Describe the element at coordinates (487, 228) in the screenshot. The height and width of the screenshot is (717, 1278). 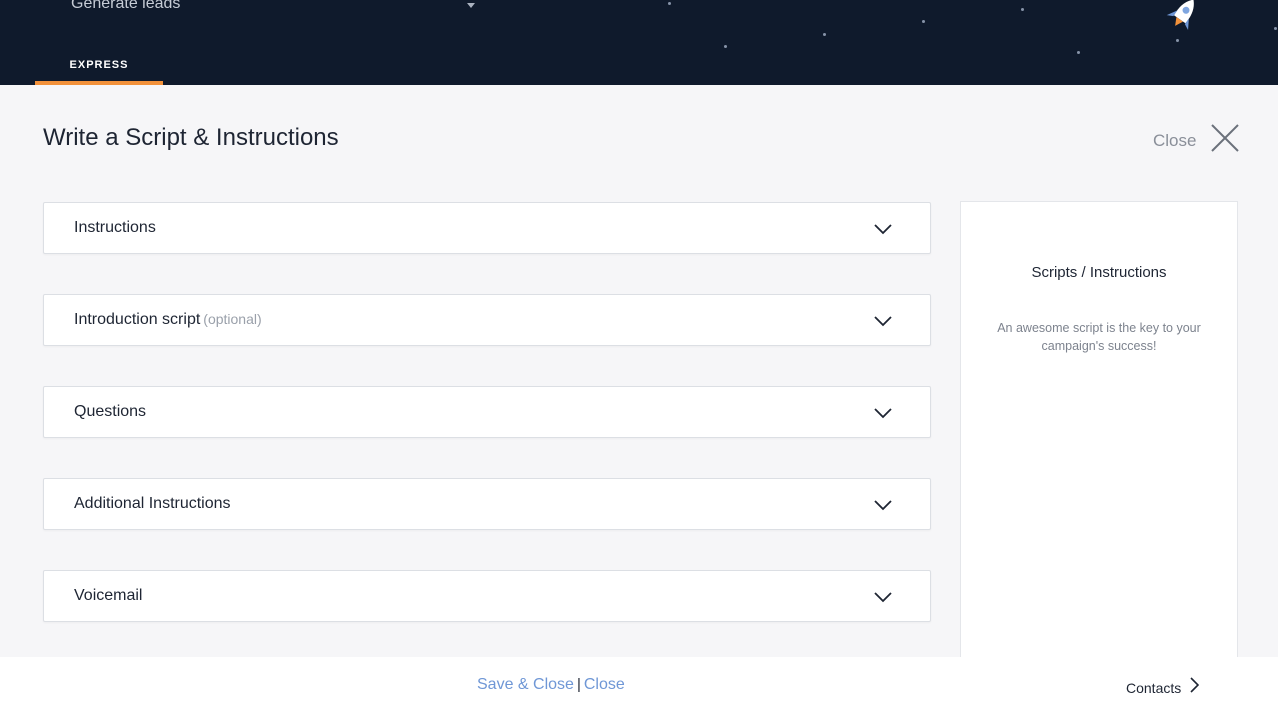
I see `section-instructions: Instructions` at that location.